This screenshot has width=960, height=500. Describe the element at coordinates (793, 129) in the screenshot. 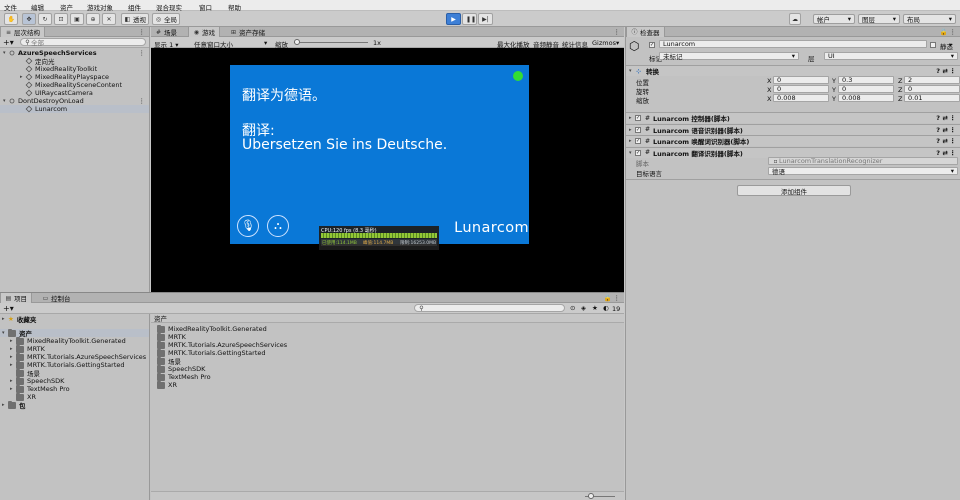

I see `component-header: ▸ ✓ # Lunarcom 语音识别器(脚本)? ⇄ ⋮` at that location.